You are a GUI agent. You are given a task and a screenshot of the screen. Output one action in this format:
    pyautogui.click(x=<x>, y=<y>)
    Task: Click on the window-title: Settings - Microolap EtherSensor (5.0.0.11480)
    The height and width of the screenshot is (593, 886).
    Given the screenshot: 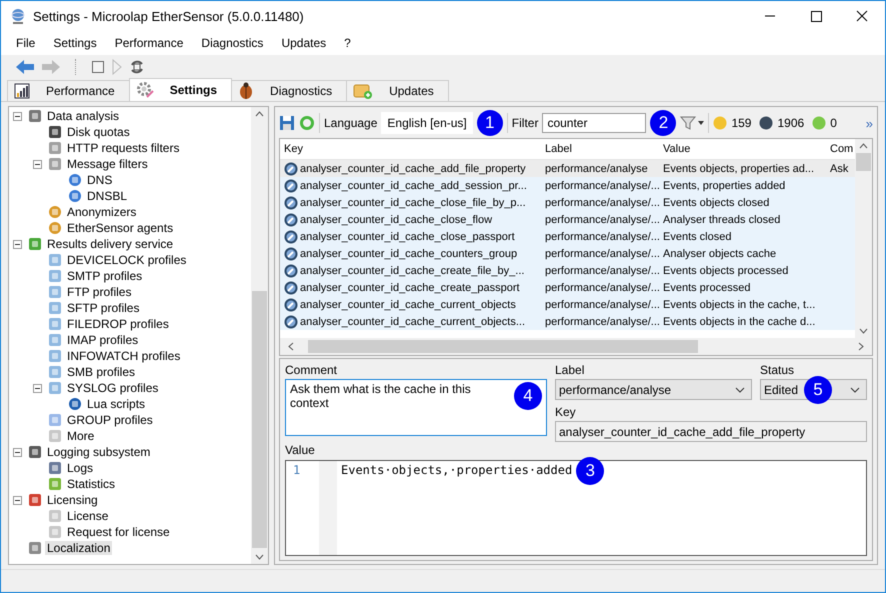 What is the action you would take?
    pyautogui.click(x=168, y=16)
    